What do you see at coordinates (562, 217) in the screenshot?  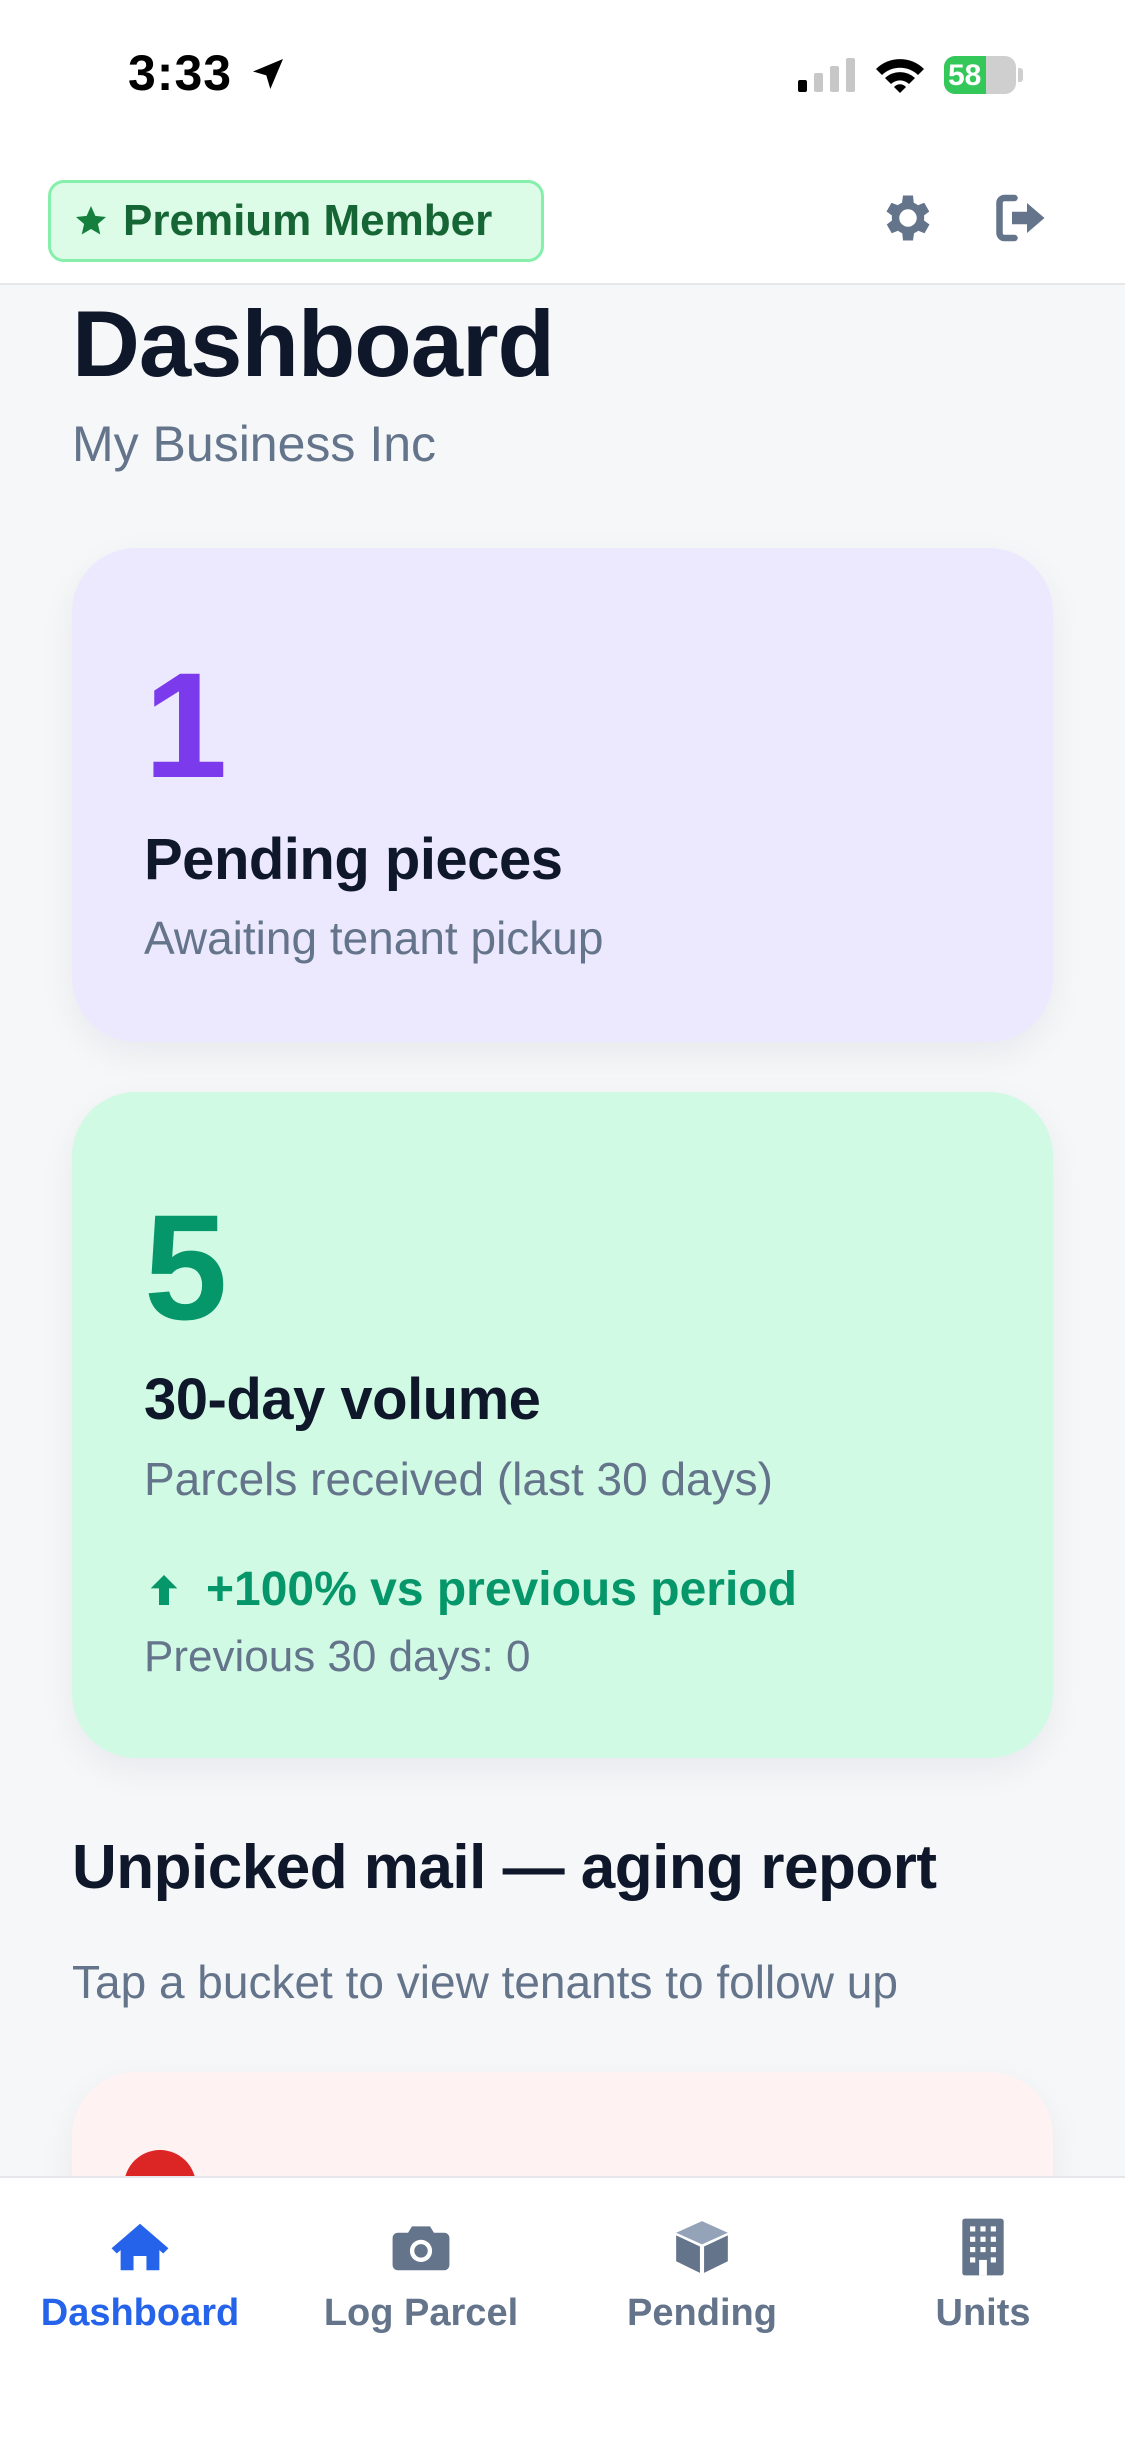 I see `app-header: Premium Member` at bounding box center [562, 217].